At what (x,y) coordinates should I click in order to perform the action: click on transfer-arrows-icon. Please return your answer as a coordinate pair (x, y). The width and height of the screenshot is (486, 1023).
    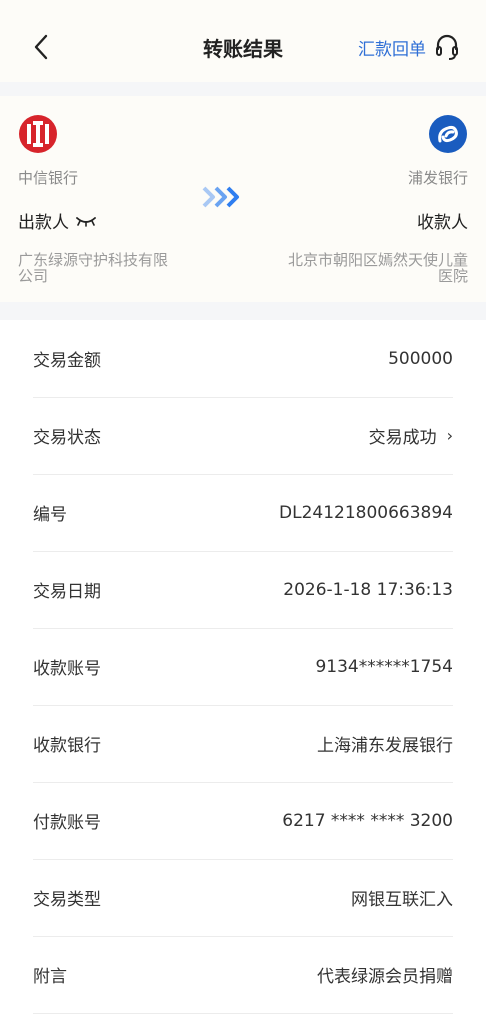
    Looking at the image, I should click on (220, 197).